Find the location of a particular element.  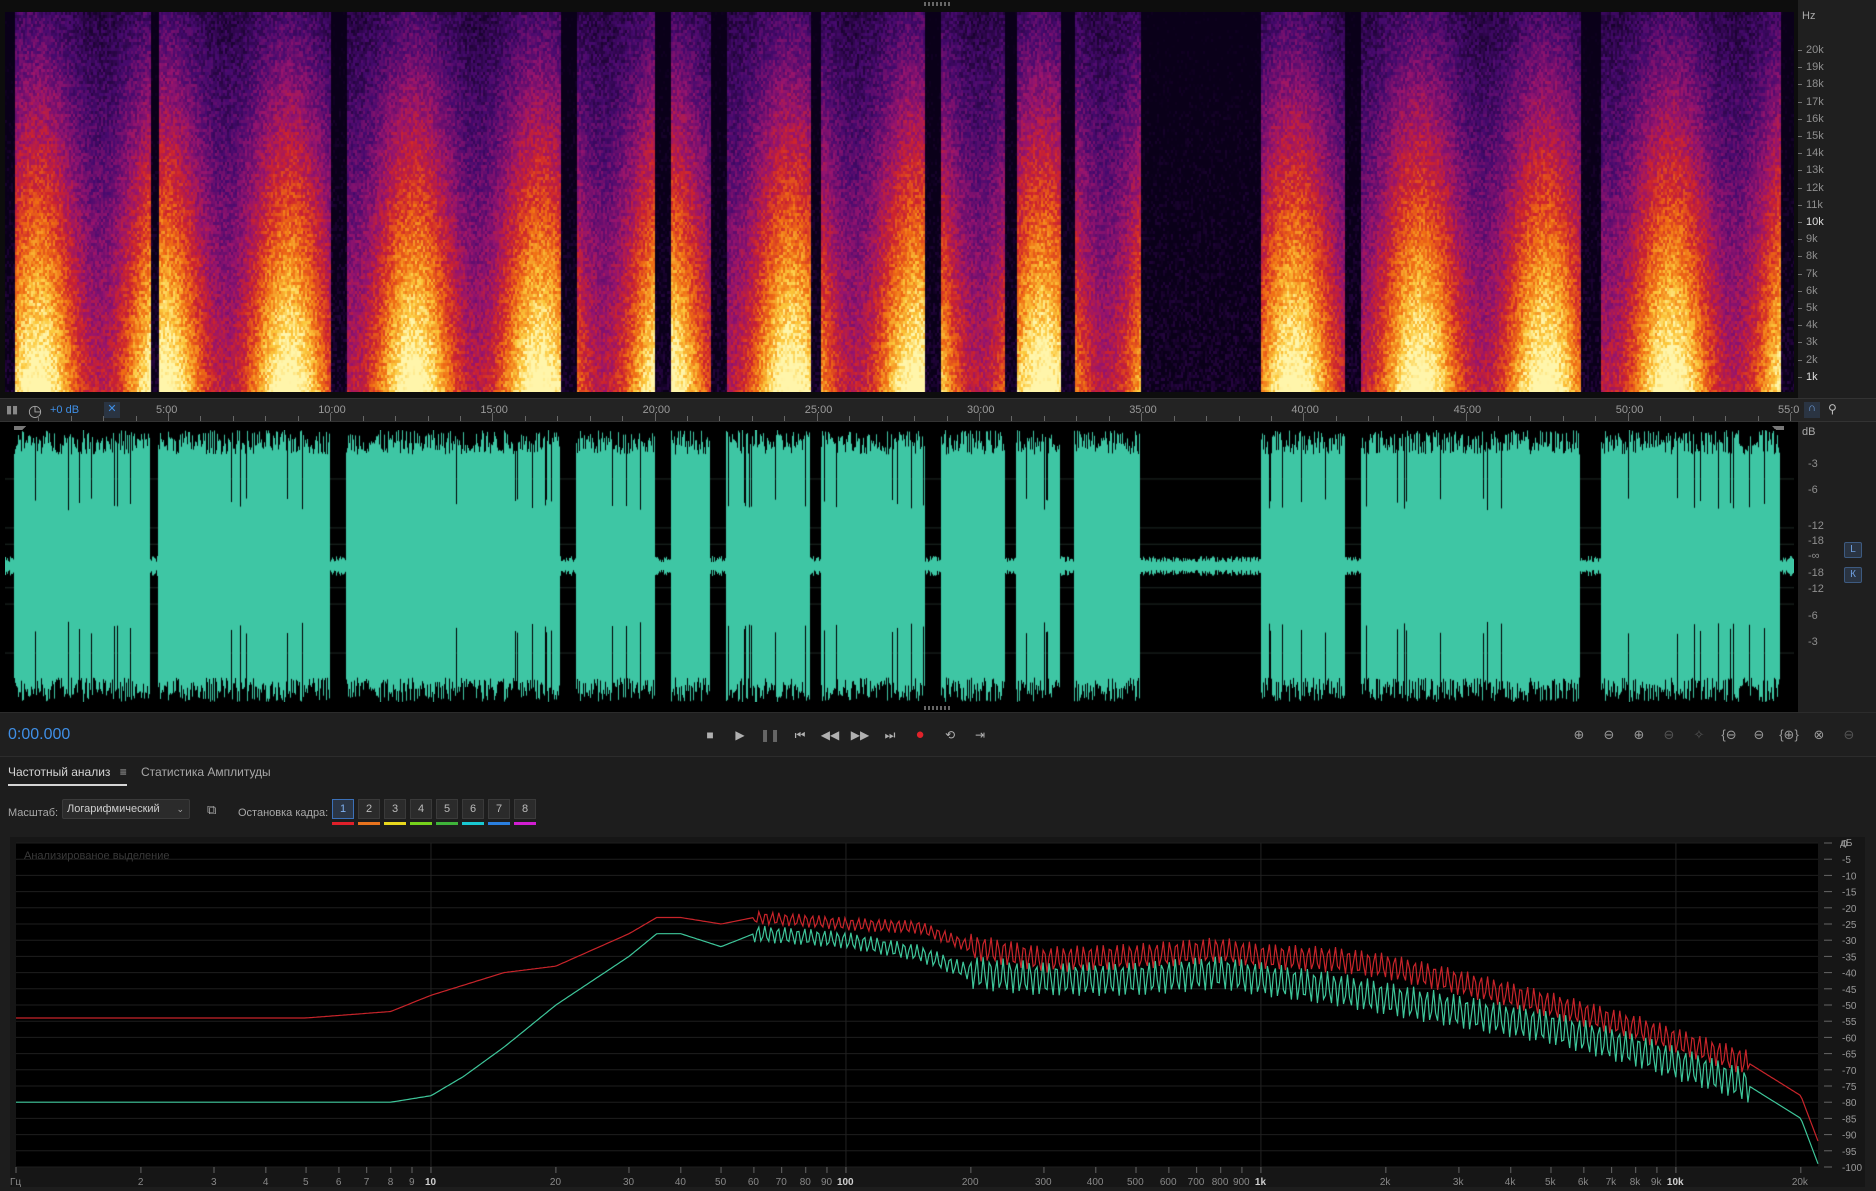

level-meter-icon: ▮▮ is located at coordinates (12, 409).